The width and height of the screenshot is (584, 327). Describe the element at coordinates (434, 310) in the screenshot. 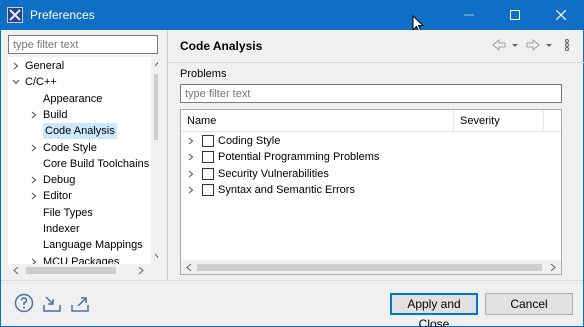

I see `apply-and-close-button: Apply and Close` at that location.